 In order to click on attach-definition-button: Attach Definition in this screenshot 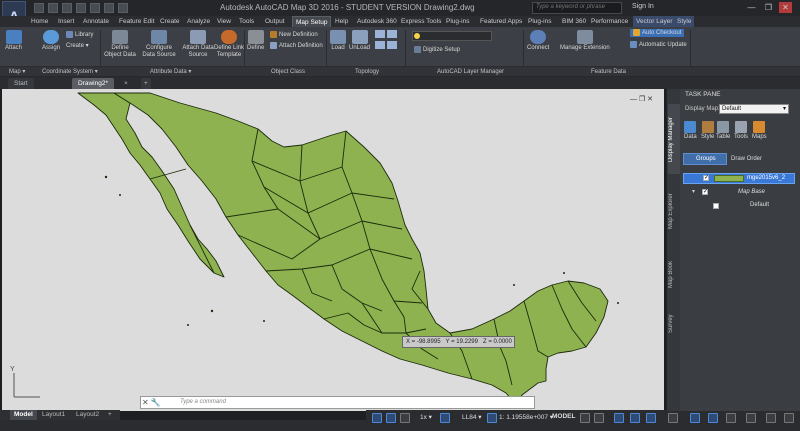, I will do `click(296, 46)`.